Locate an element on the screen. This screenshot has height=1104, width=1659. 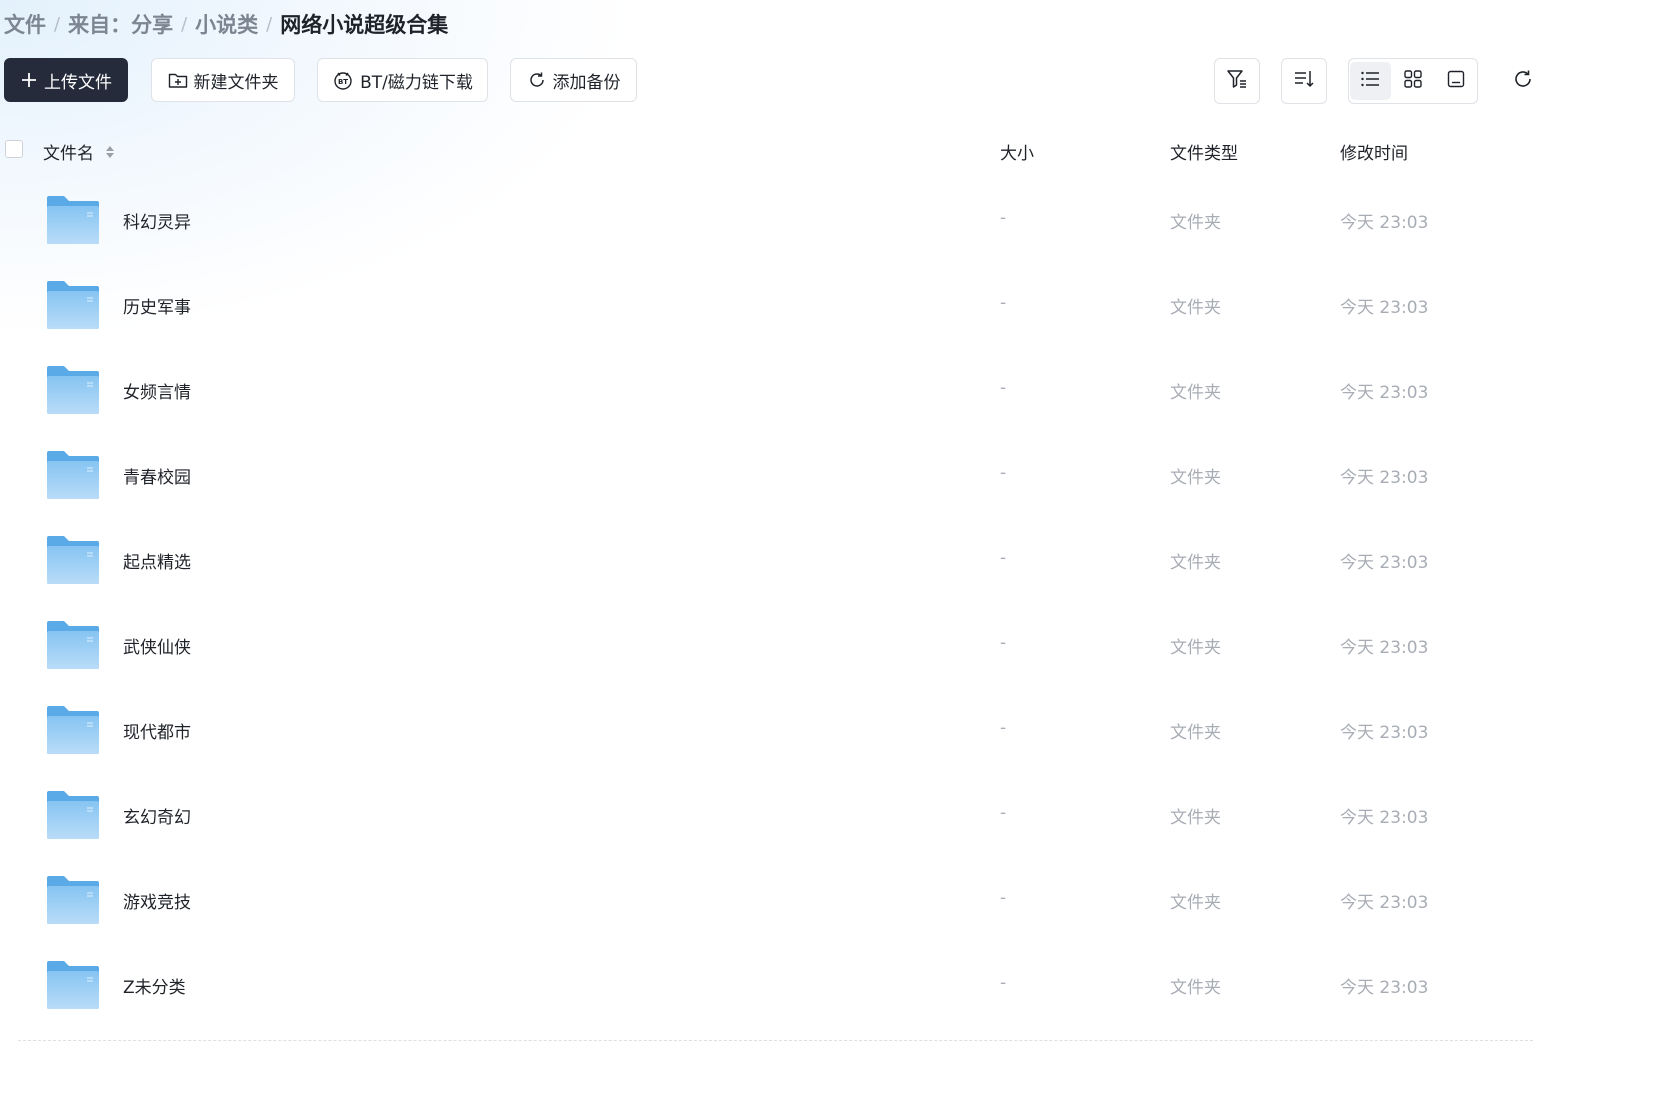
select-all-checkbox is located at coordinates (14, 149).